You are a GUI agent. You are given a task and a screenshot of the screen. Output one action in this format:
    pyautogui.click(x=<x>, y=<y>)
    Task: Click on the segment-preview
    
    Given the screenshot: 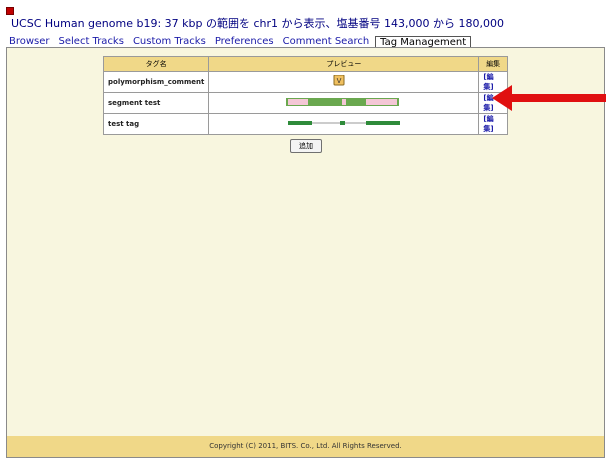 What is the action you would take?
    pyautogui.click(x=342, y=102)
    